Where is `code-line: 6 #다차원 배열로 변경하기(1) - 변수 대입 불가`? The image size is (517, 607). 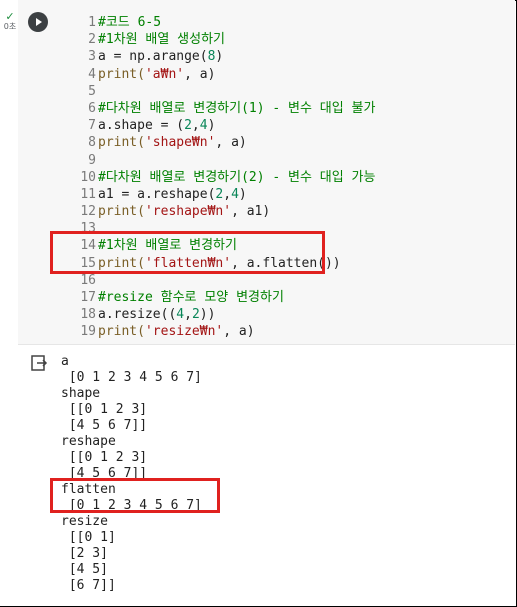 code-line: 6 #다차원 배열로 변경하기(1) - 변수 대입 불가 is located at coordinates (266, 108).